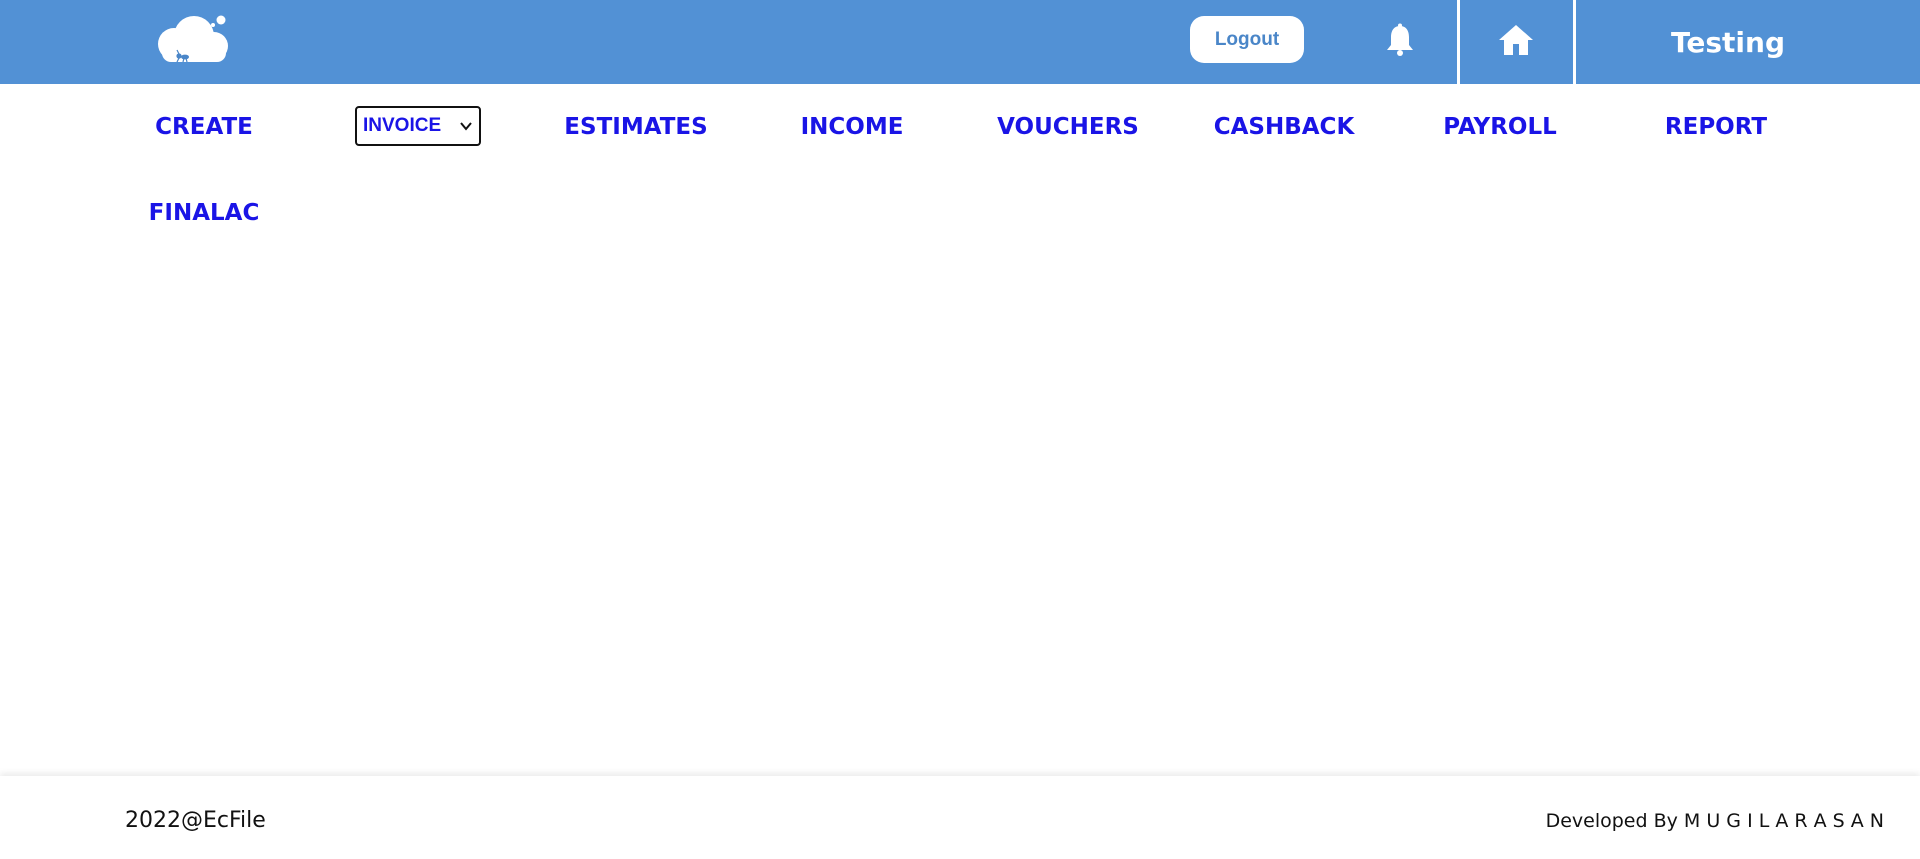 Image resolution: width=1920 pixels, height=859 pixels. I want to click on invoice-select-label: INVOICE, so click(402, 125).